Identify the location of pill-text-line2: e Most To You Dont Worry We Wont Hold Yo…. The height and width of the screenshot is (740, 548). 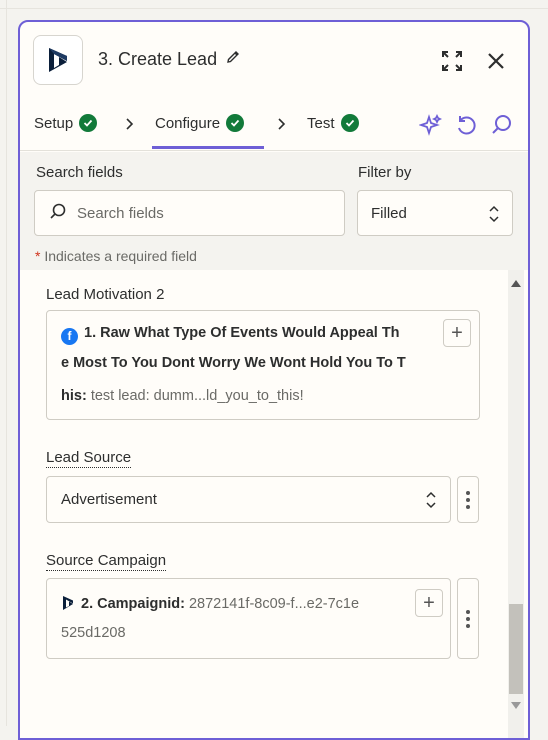
(233, 363).